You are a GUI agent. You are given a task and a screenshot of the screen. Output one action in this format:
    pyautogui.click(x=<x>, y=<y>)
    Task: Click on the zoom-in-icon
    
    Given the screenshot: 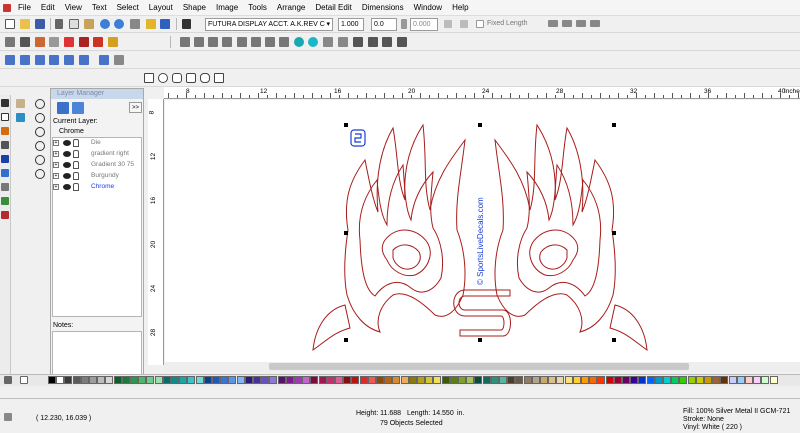 What is the action you would take?
    pyautogui.click(x=40, y=118)
    